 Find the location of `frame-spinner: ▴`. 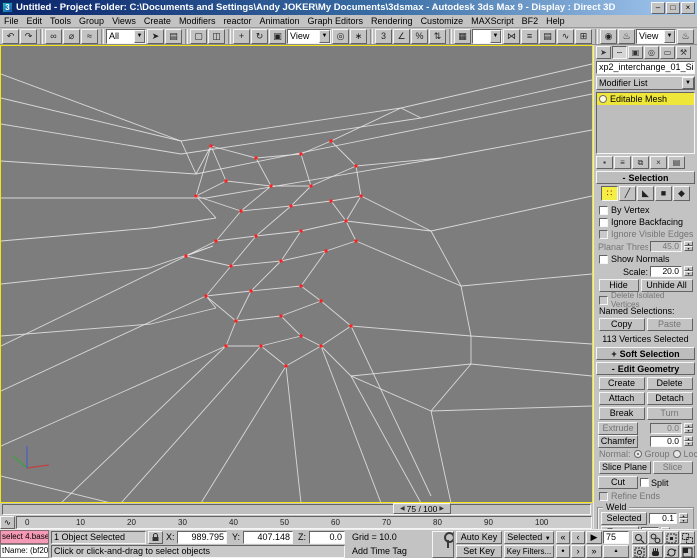

frame-spinner: ▴ is located at coordinates (616, 551).